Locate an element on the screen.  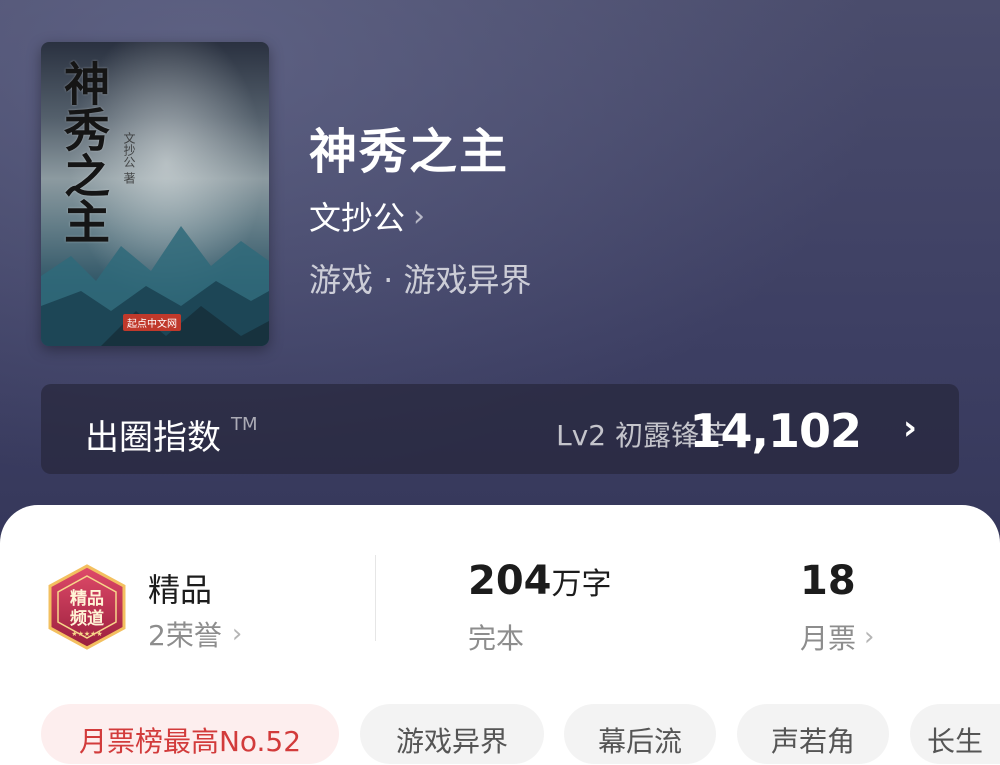
quality-title: 精品 is located at coordinates (180, 590).